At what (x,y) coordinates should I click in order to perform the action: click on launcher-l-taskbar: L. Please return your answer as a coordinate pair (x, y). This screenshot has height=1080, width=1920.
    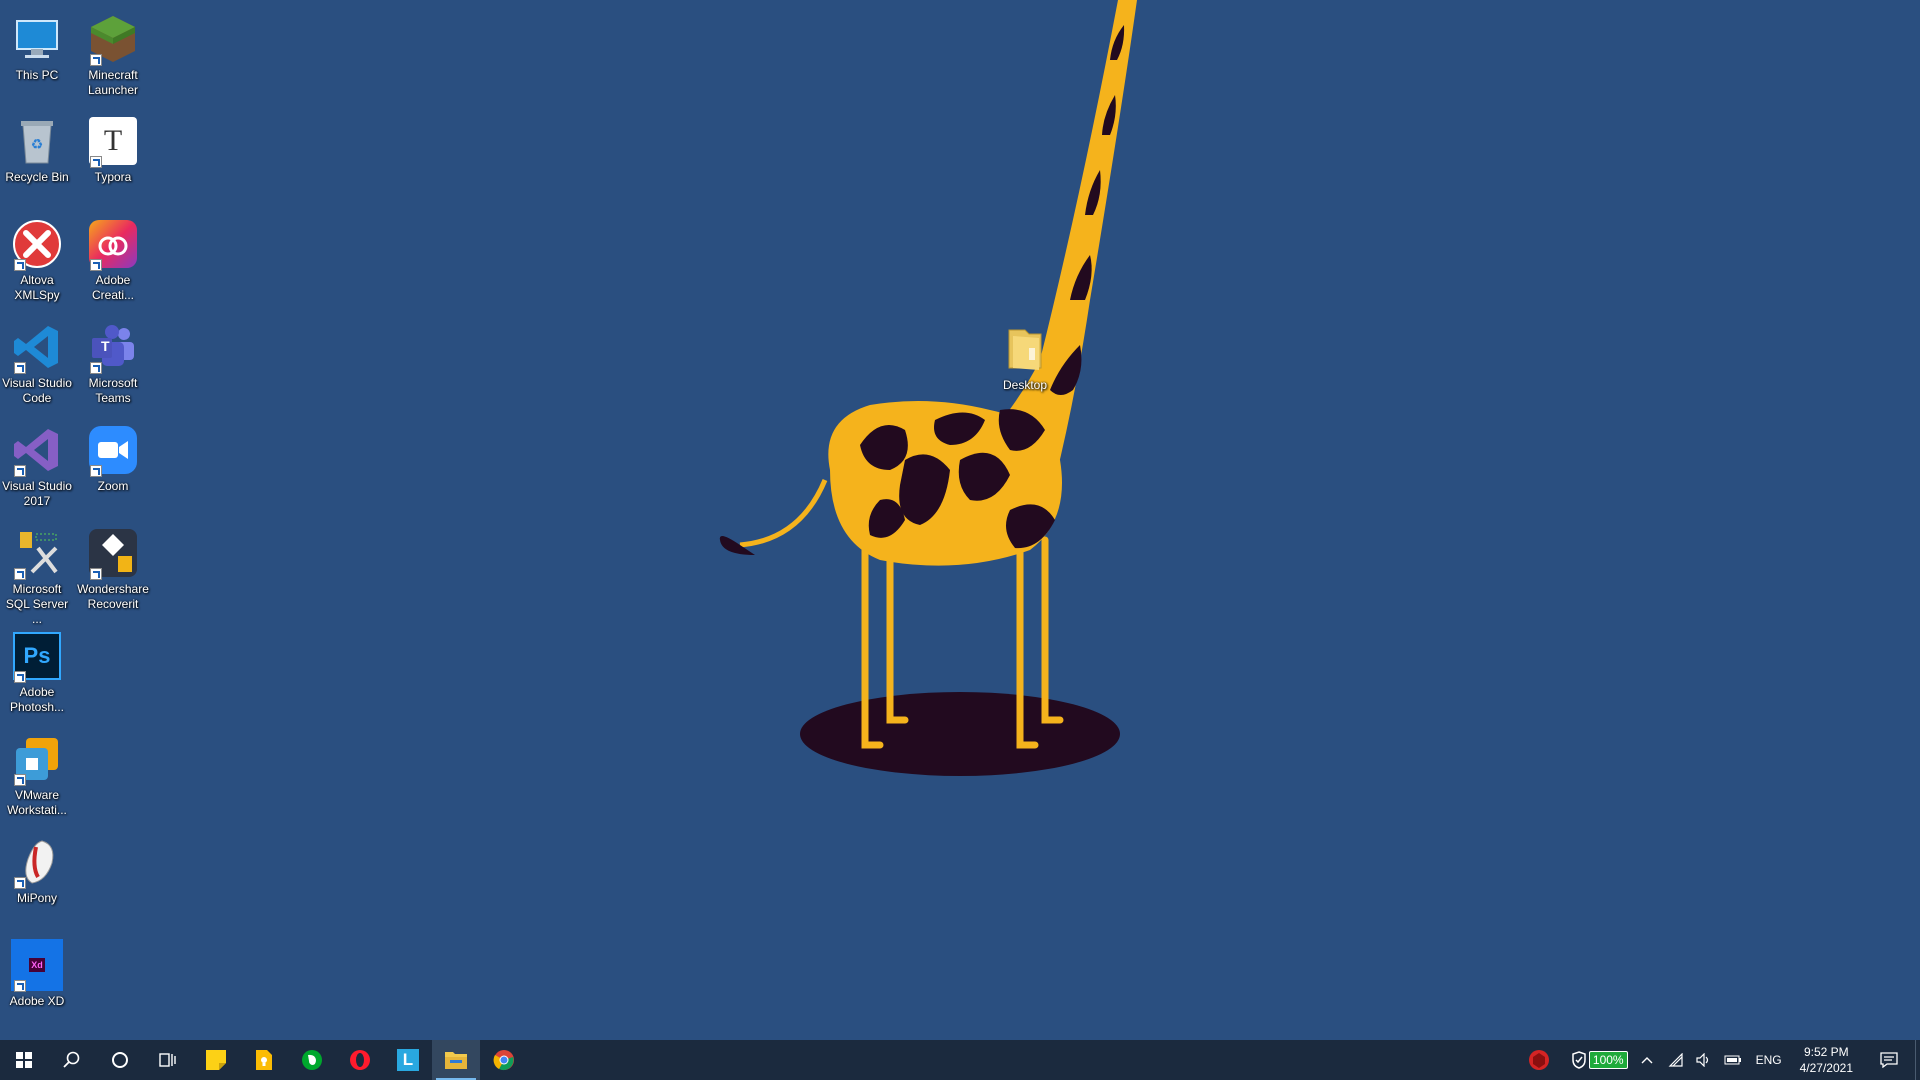
    Looking at the image, I should click on (408, 1060).